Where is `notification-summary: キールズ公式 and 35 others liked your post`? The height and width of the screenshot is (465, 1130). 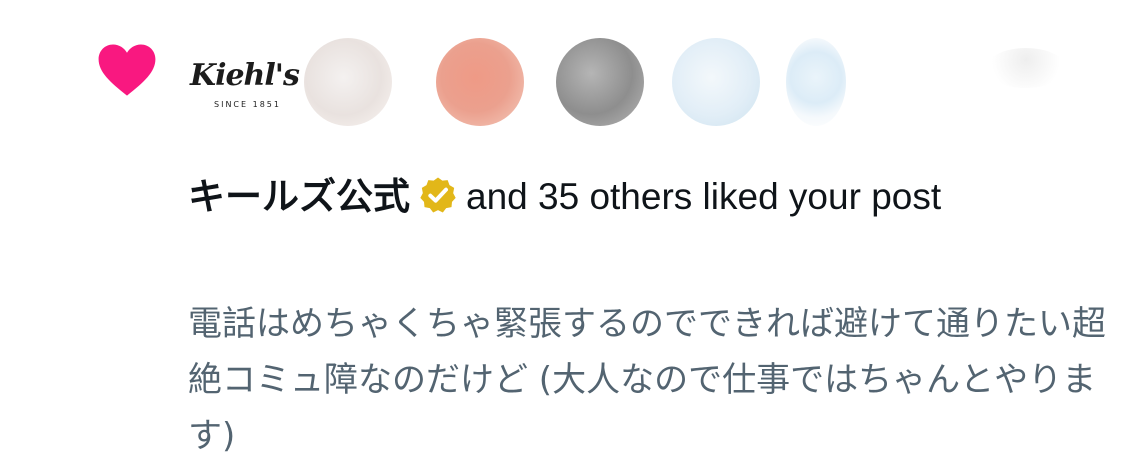 notification-summary: キールズ公式 and 35 others liked your post is located at coordinates (638, 197).